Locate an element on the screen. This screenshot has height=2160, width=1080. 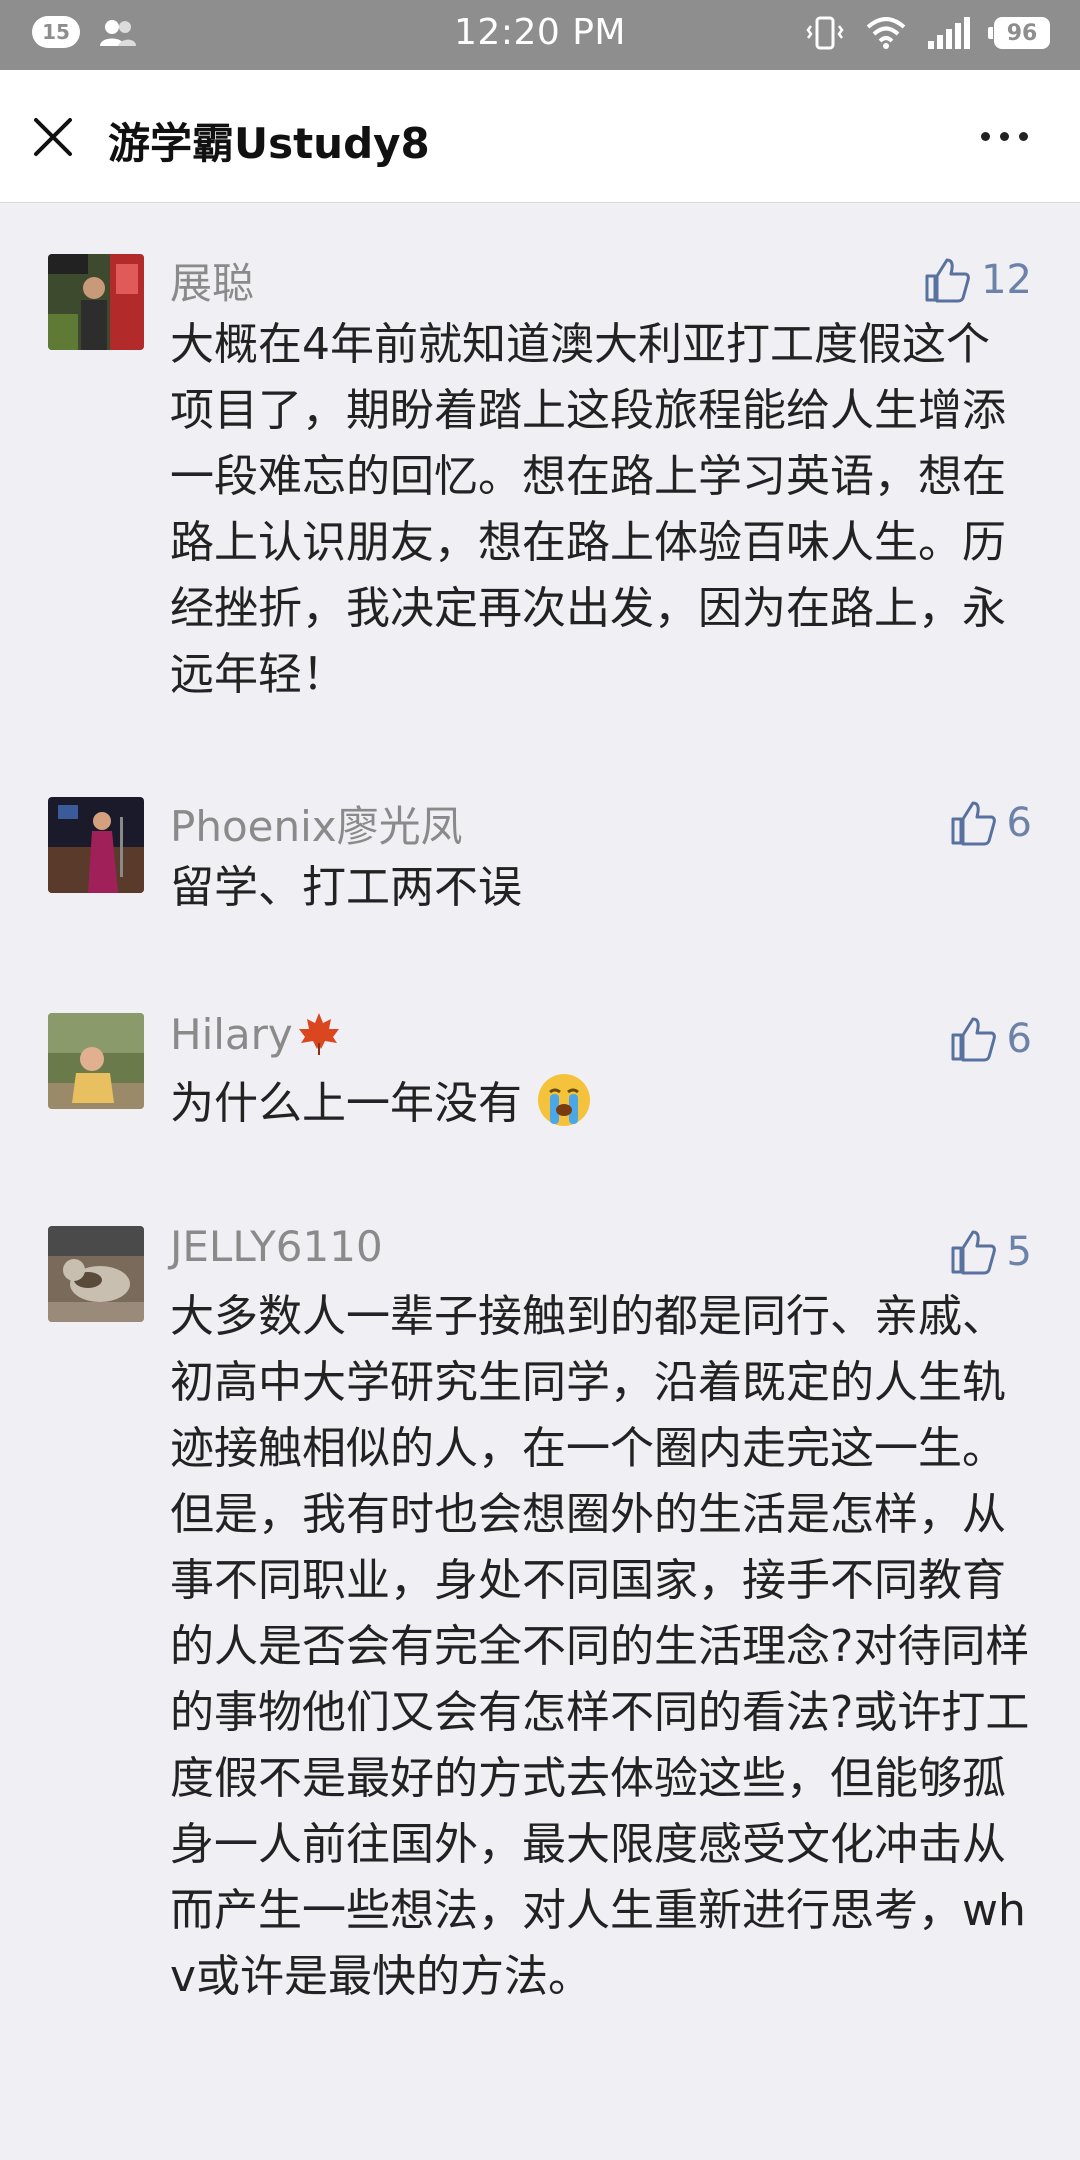
nav-bar: 游学霸Ustudy8 is located at coordinates (540, 136).